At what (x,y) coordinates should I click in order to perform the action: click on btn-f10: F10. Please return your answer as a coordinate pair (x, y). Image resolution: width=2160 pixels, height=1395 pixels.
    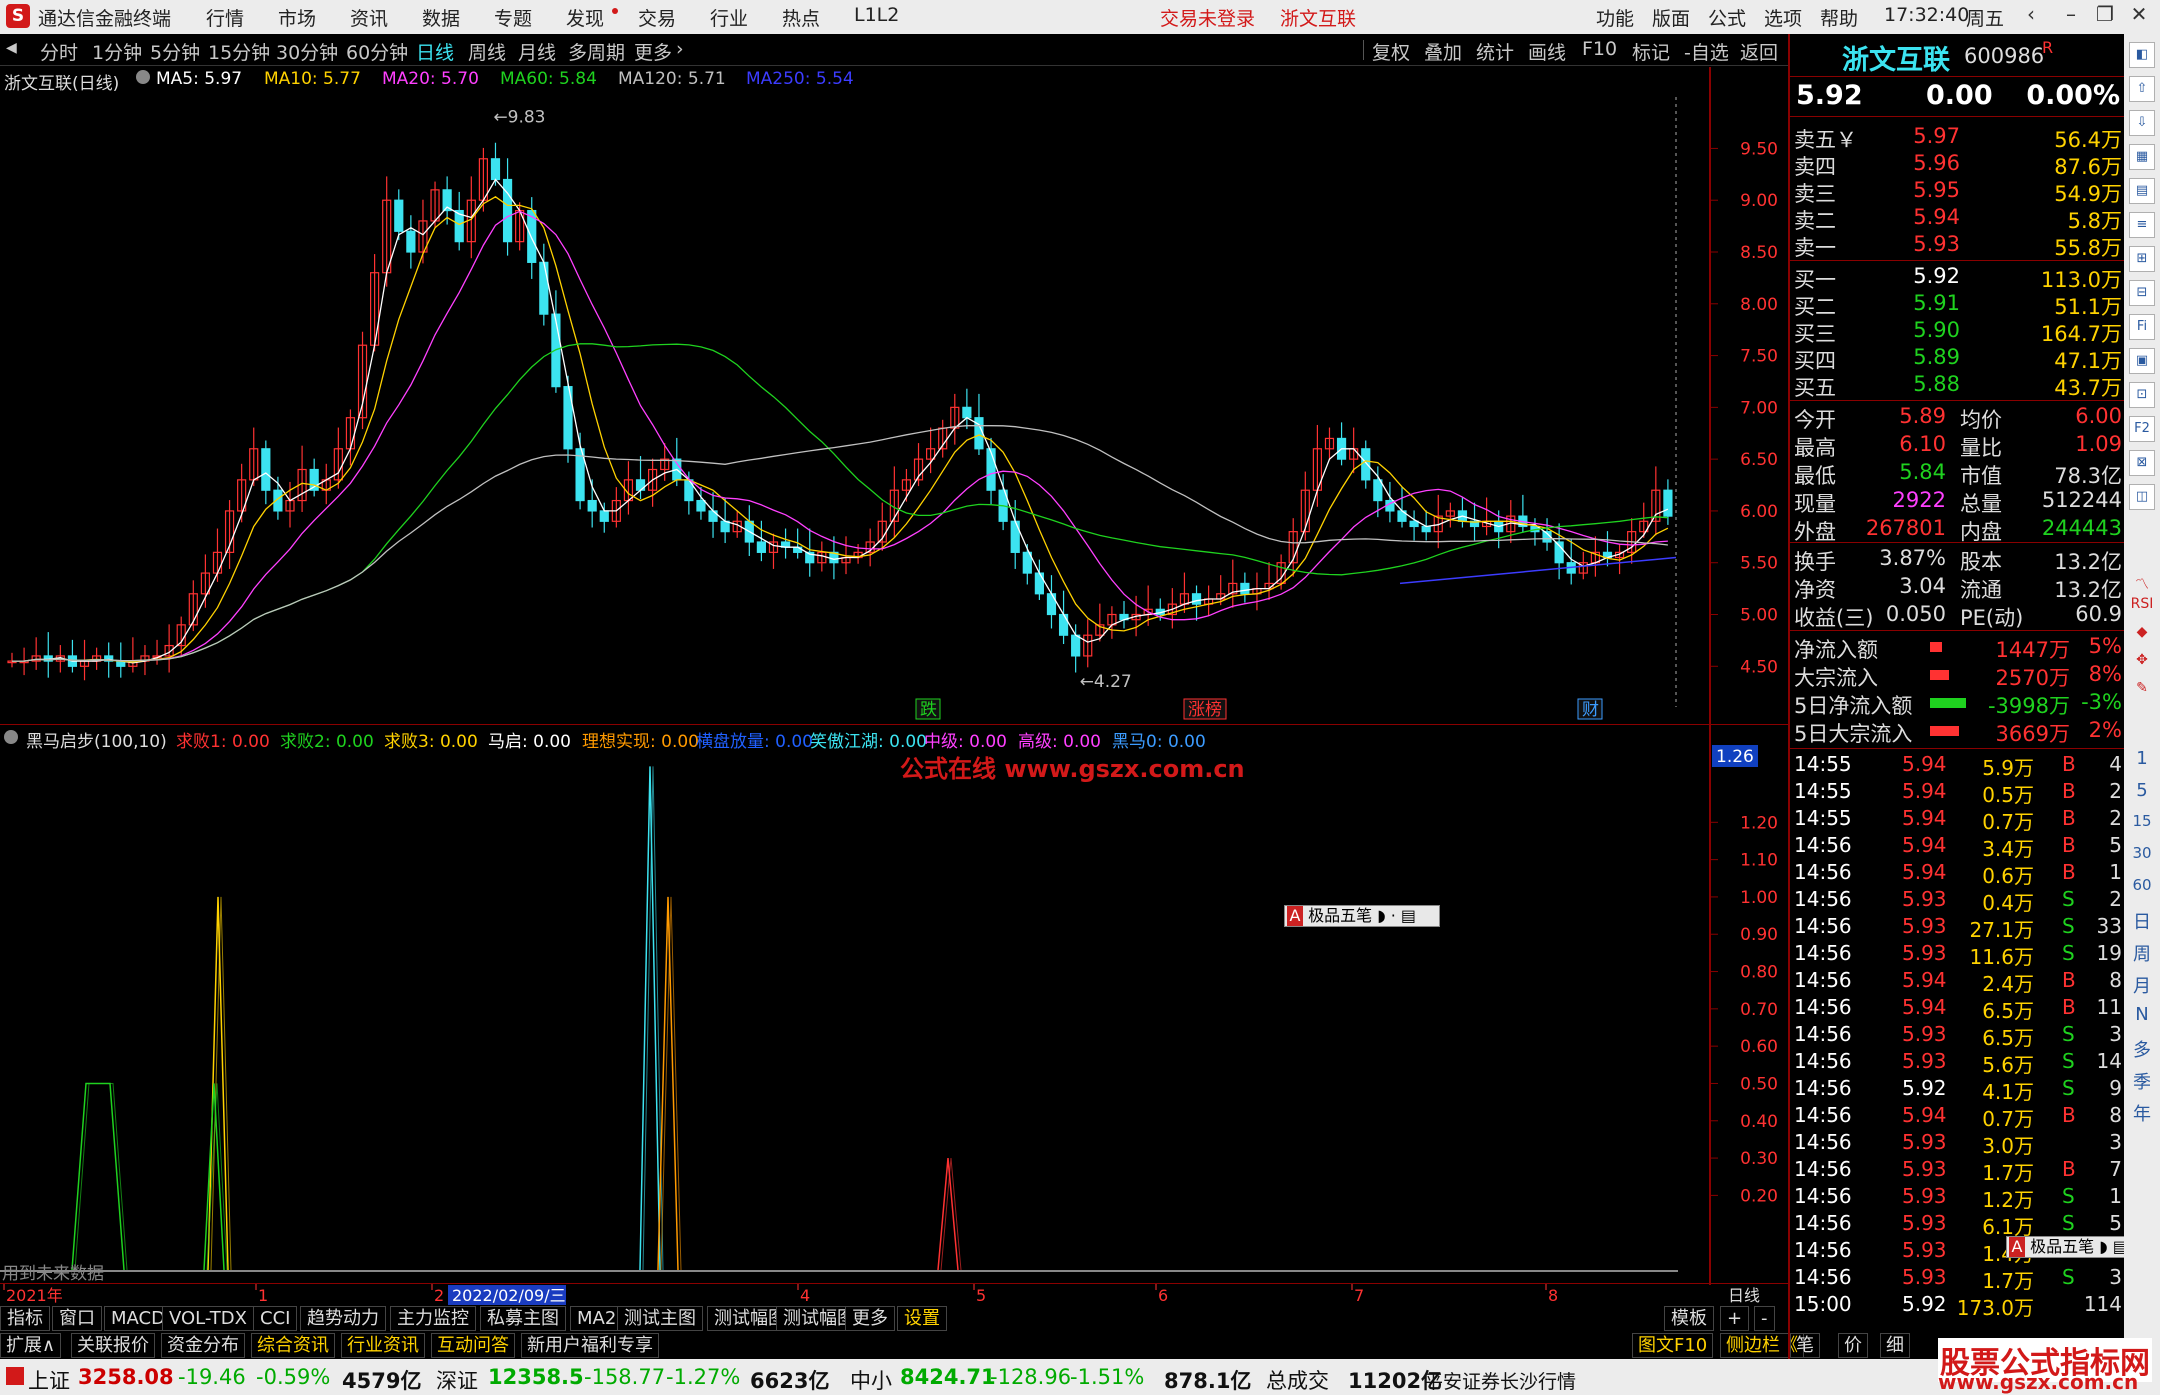
    Looking at the image, I should click on (1599, 49).